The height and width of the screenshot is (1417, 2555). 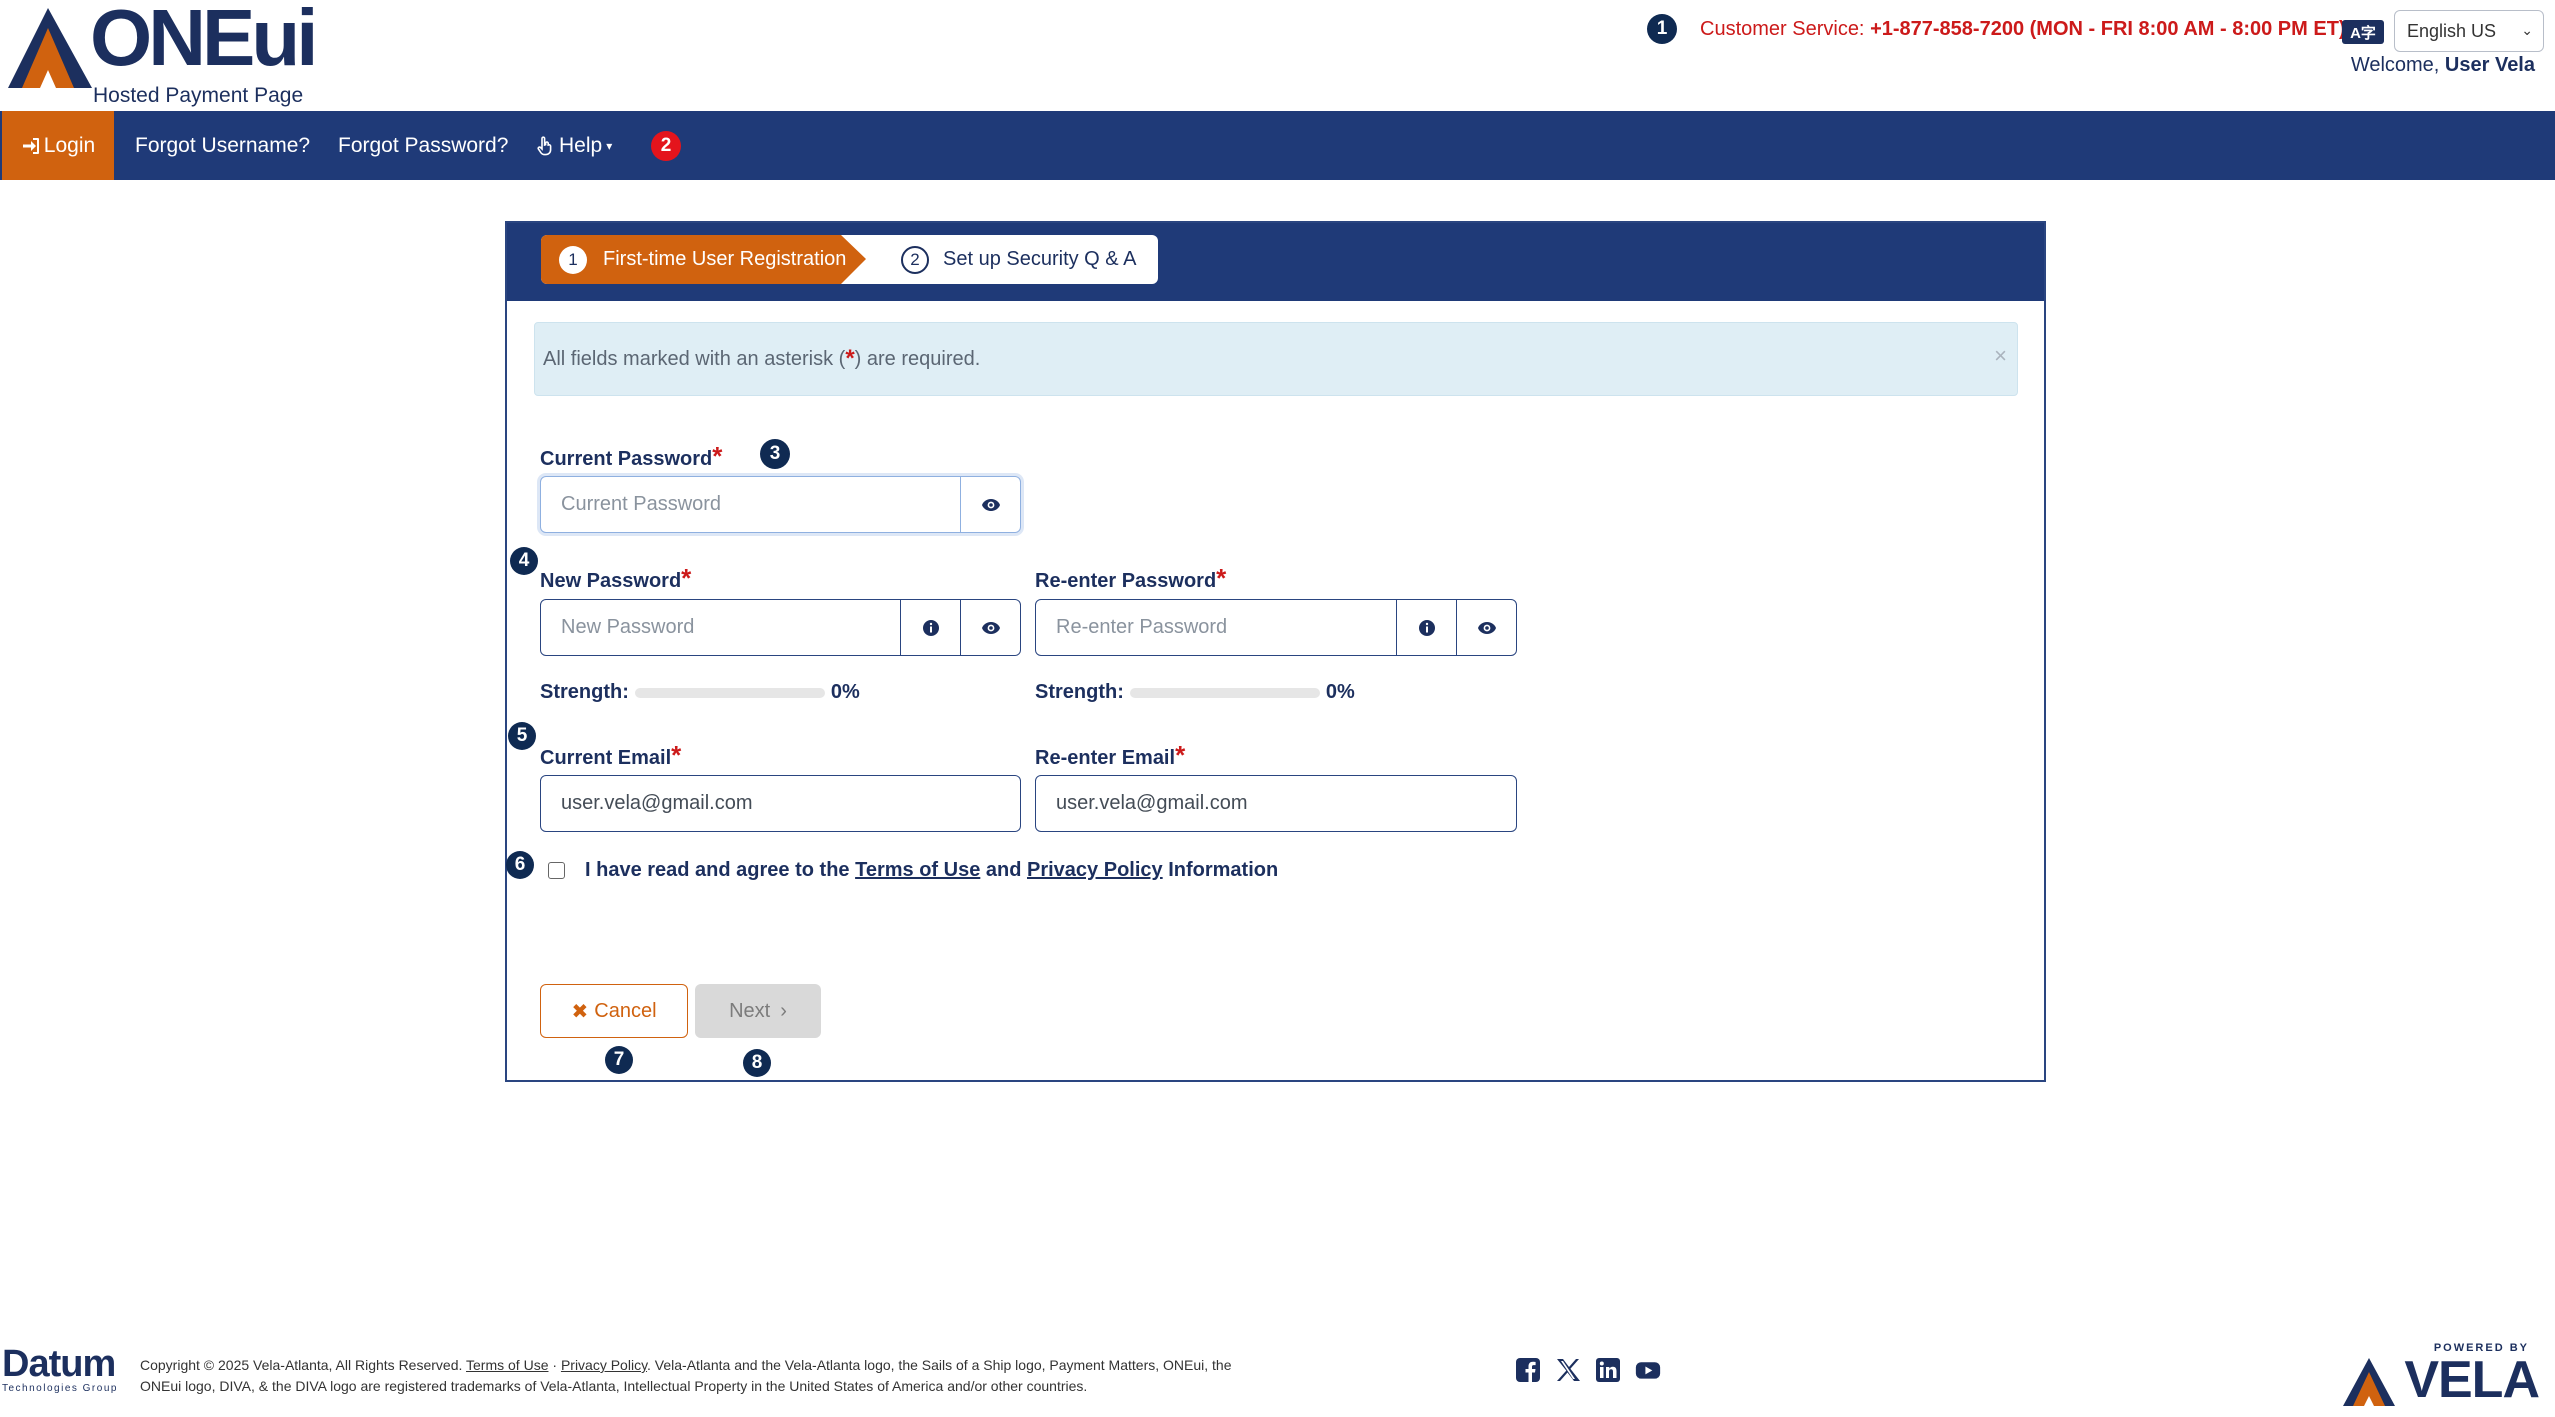 What do you see at coordinates (2472, 1380) in the screenshot?
I see `vela-name: VELA` at bounding box center [2472, 1380].